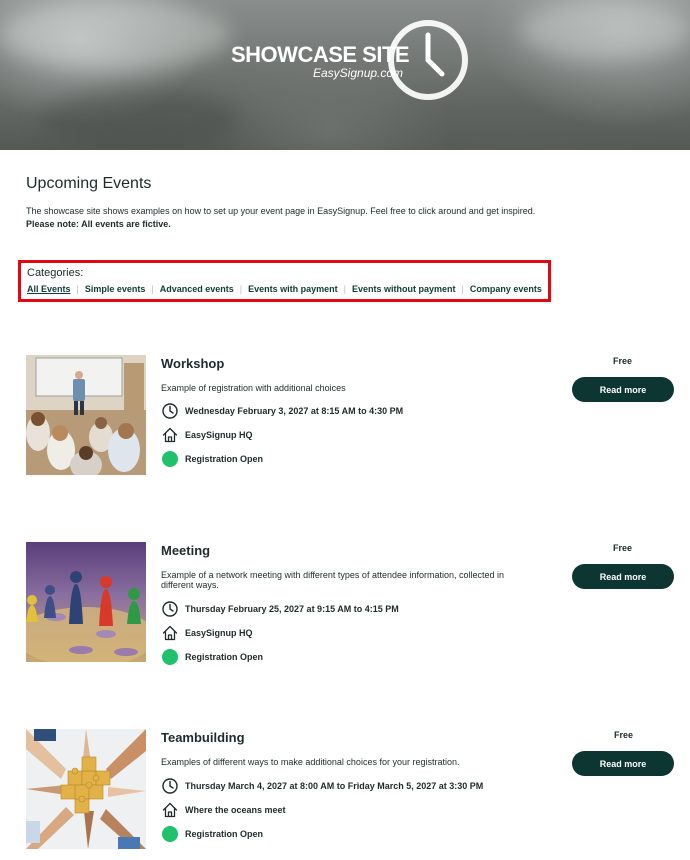 The height and width of the screenshot is (860, 690). Describe the element at coordinates (293, 289) in the screenshot. I see `category-events-with-payment: Events with payment` at that location.